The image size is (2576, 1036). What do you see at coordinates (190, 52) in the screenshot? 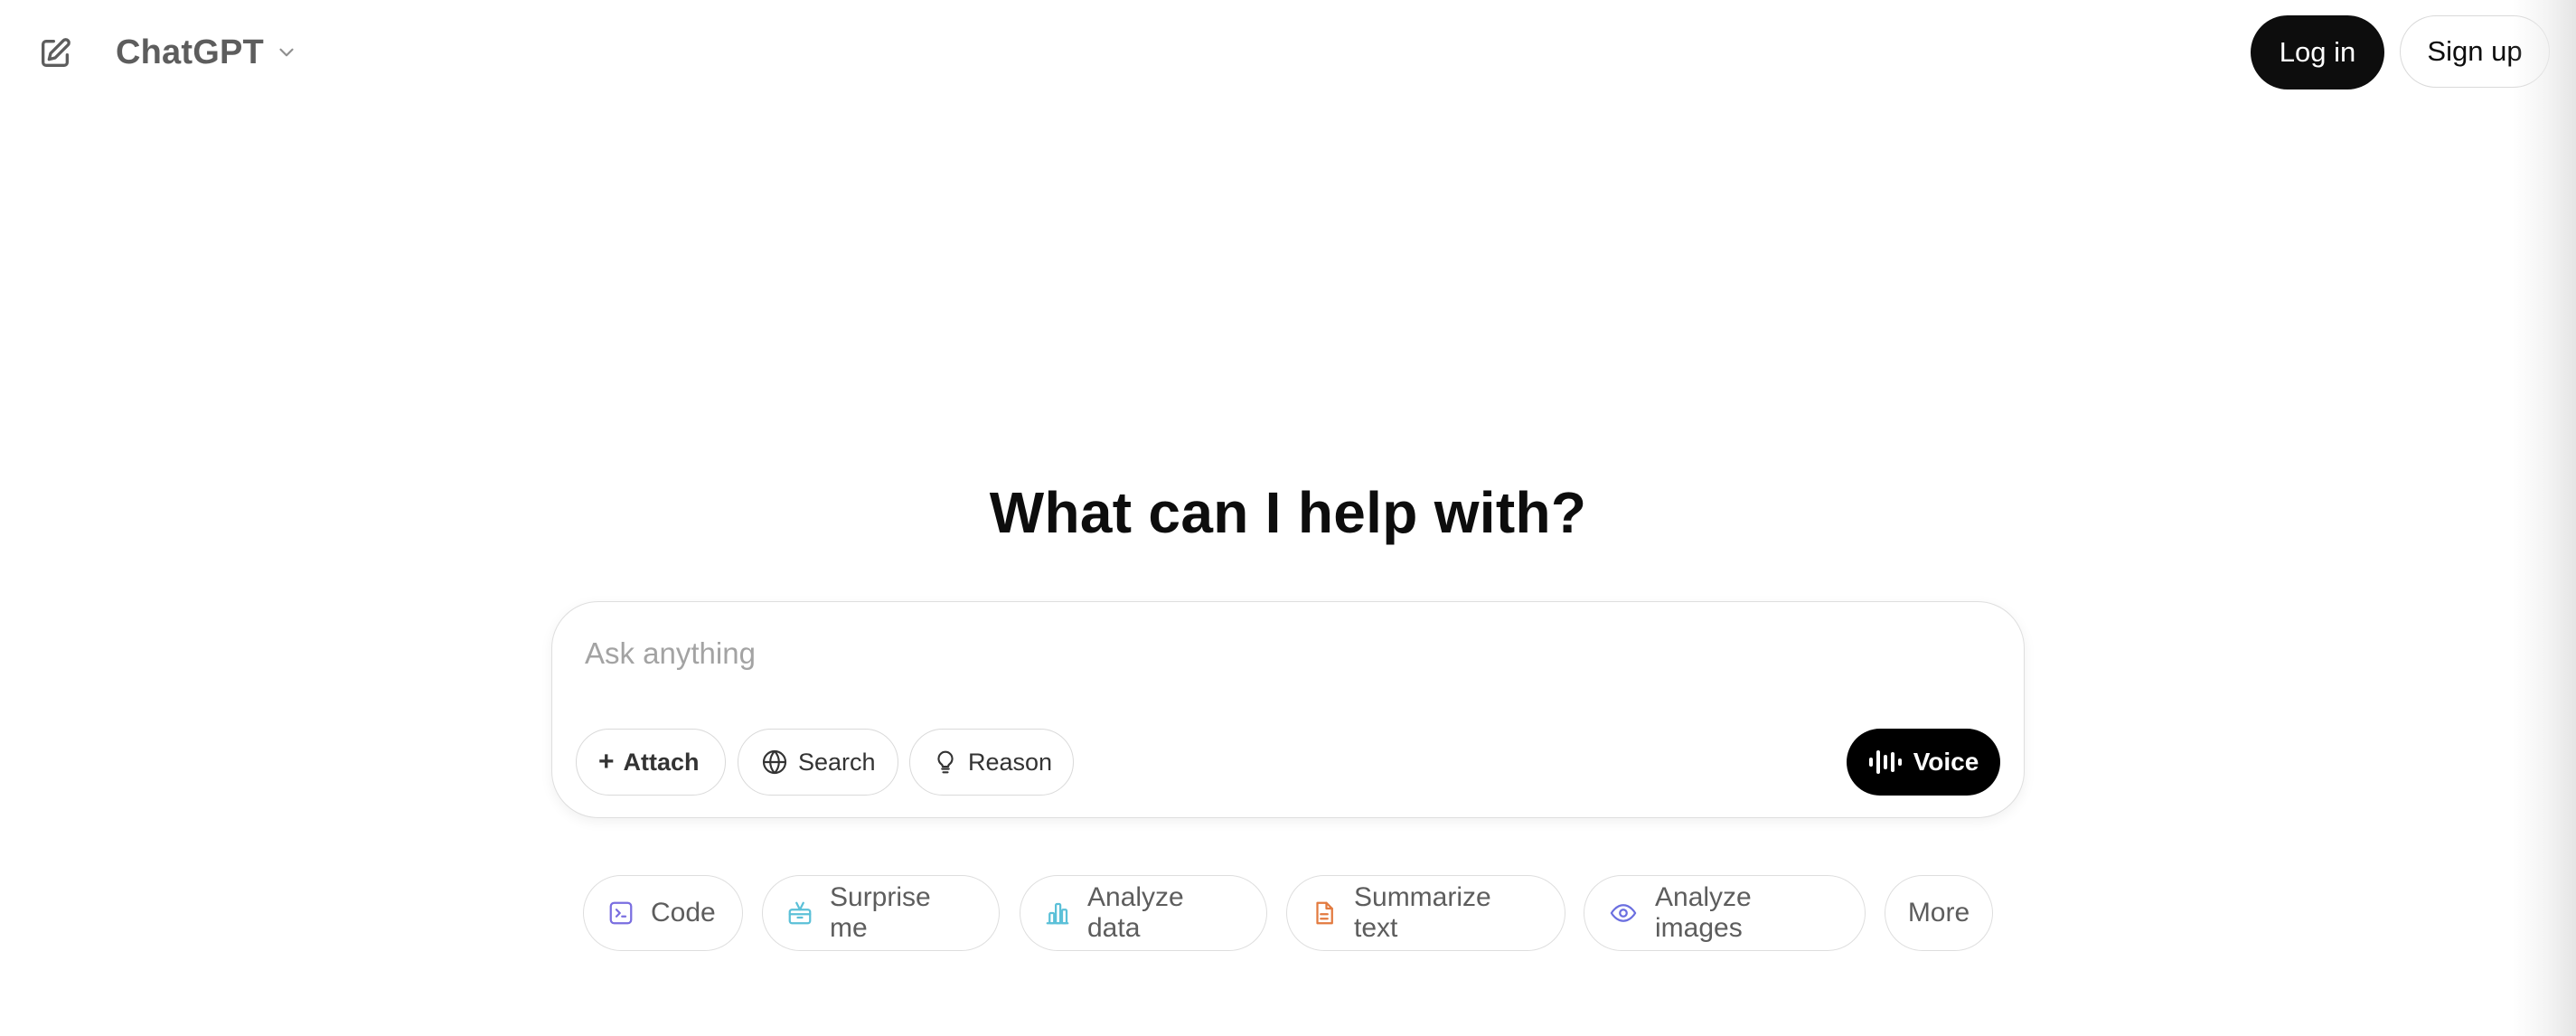
I see `model-name: ChatGPT` at bounding box center [190, 52].